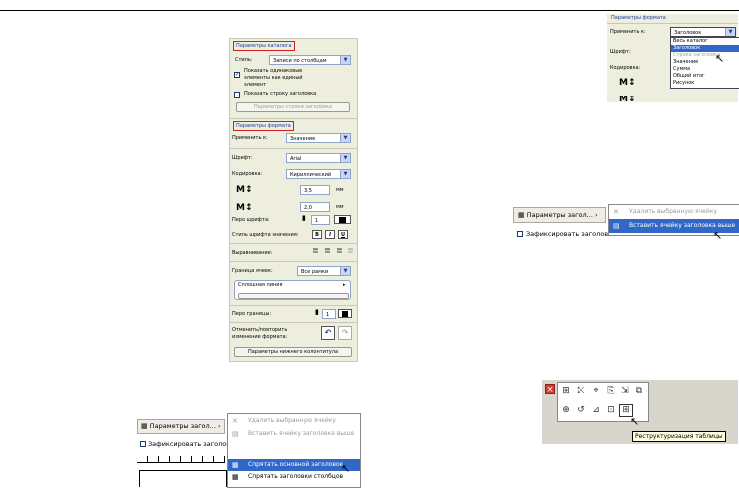 The width and height of the screenshot is (739, 488). What do you see at coordinates (611, 410) in the screenshot?
I see `cell-properties-icon: ⊡` at bounding box center [611, 410].